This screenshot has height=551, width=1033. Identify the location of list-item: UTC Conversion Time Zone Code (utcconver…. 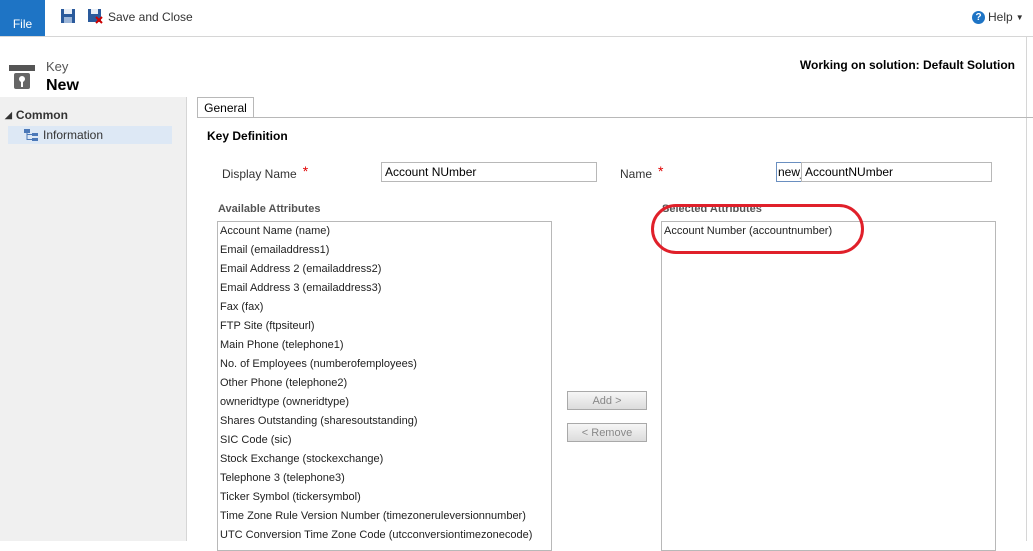
(384, 535).